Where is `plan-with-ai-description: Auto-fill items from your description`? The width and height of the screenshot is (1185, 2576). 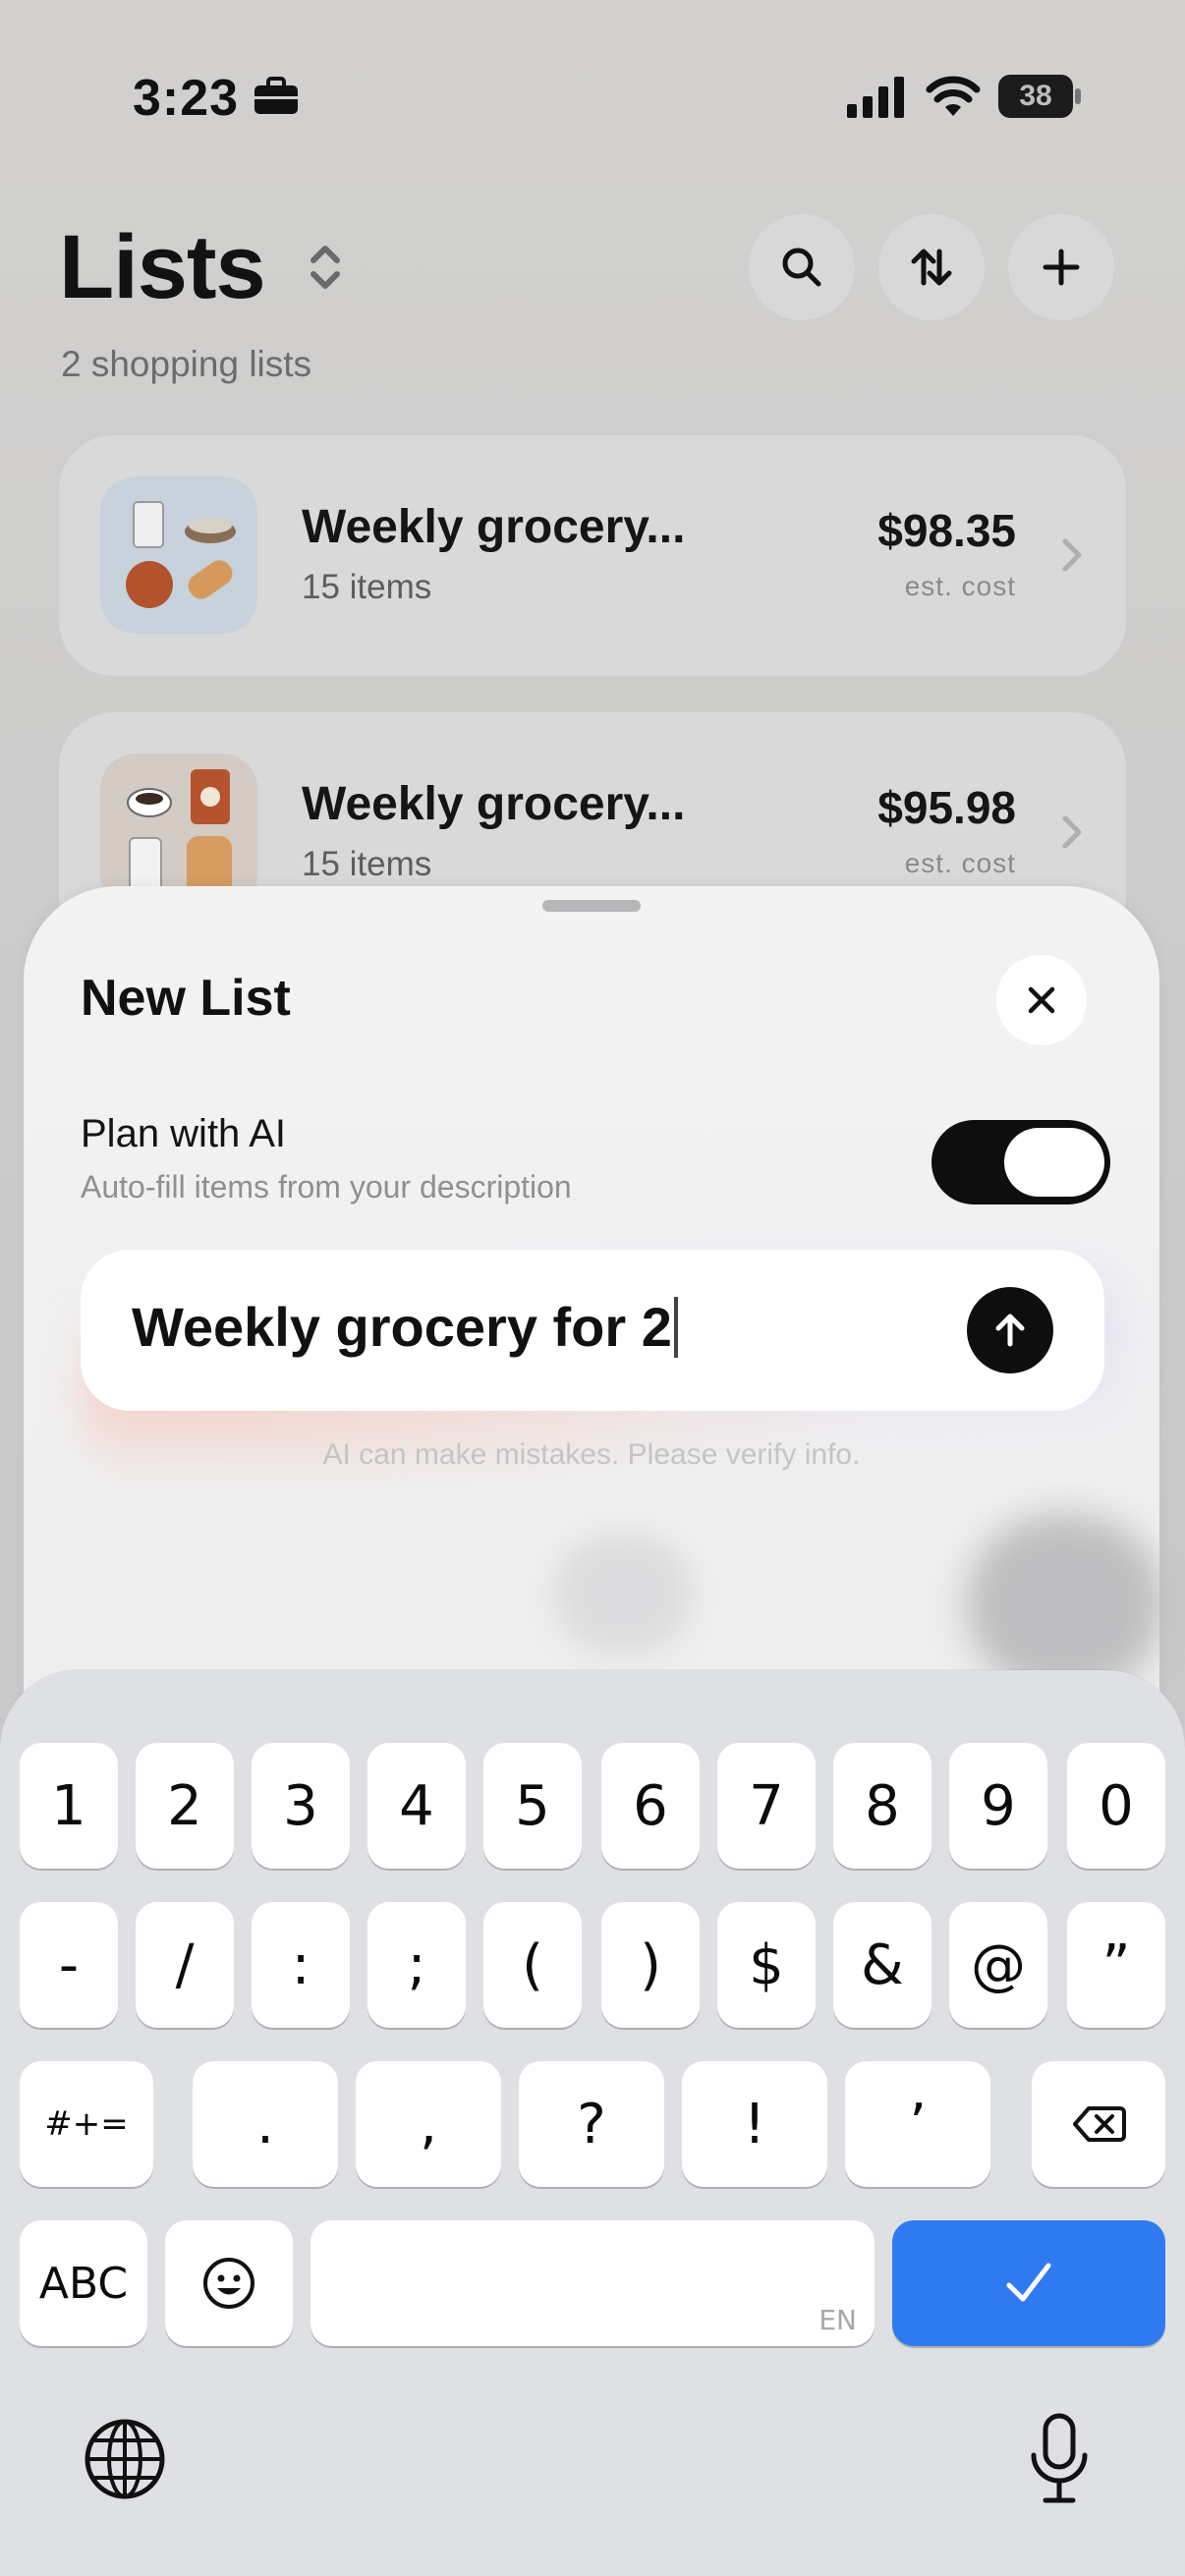 plan-with-ai-description: Auto-fill items from your description is located at coordinates (326, 1186).